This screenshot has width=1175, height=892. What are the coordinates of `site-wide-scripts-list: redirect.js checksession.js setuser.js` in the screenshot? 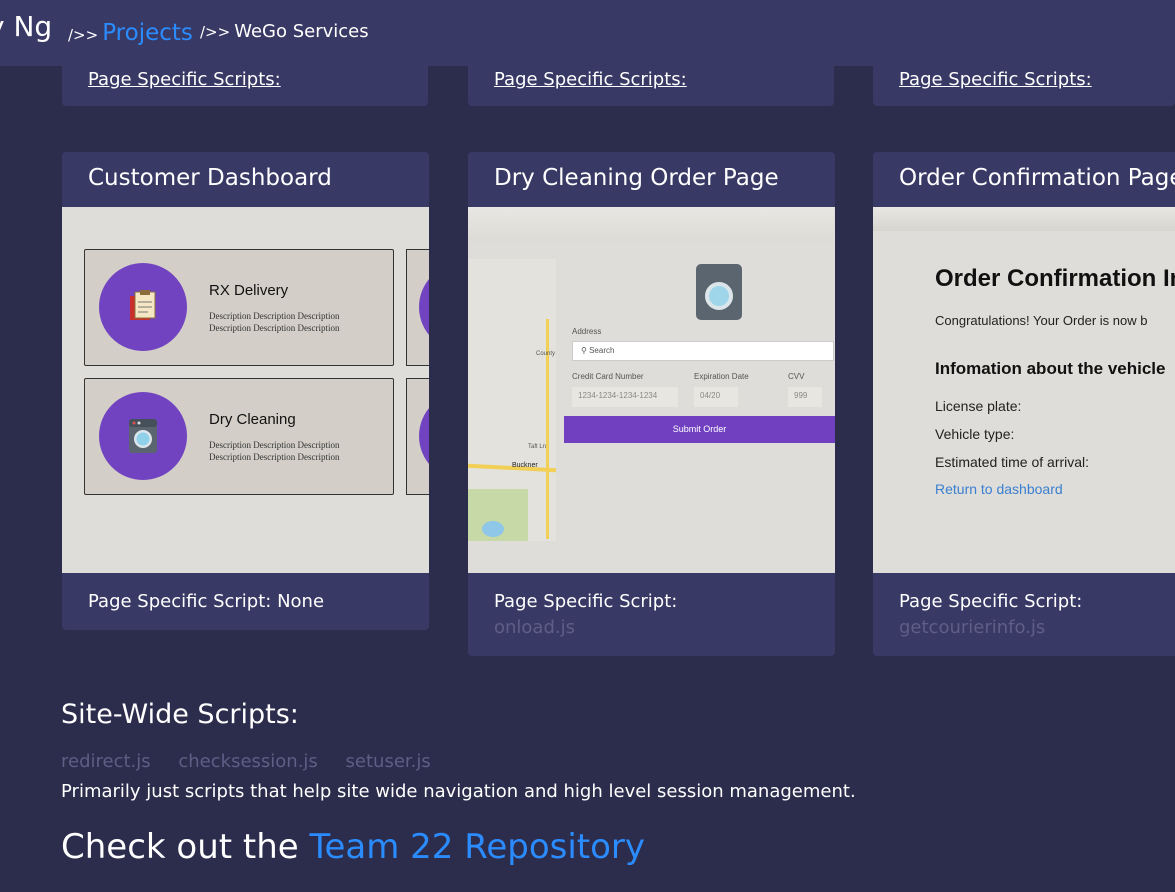 It's located at (257, 761).